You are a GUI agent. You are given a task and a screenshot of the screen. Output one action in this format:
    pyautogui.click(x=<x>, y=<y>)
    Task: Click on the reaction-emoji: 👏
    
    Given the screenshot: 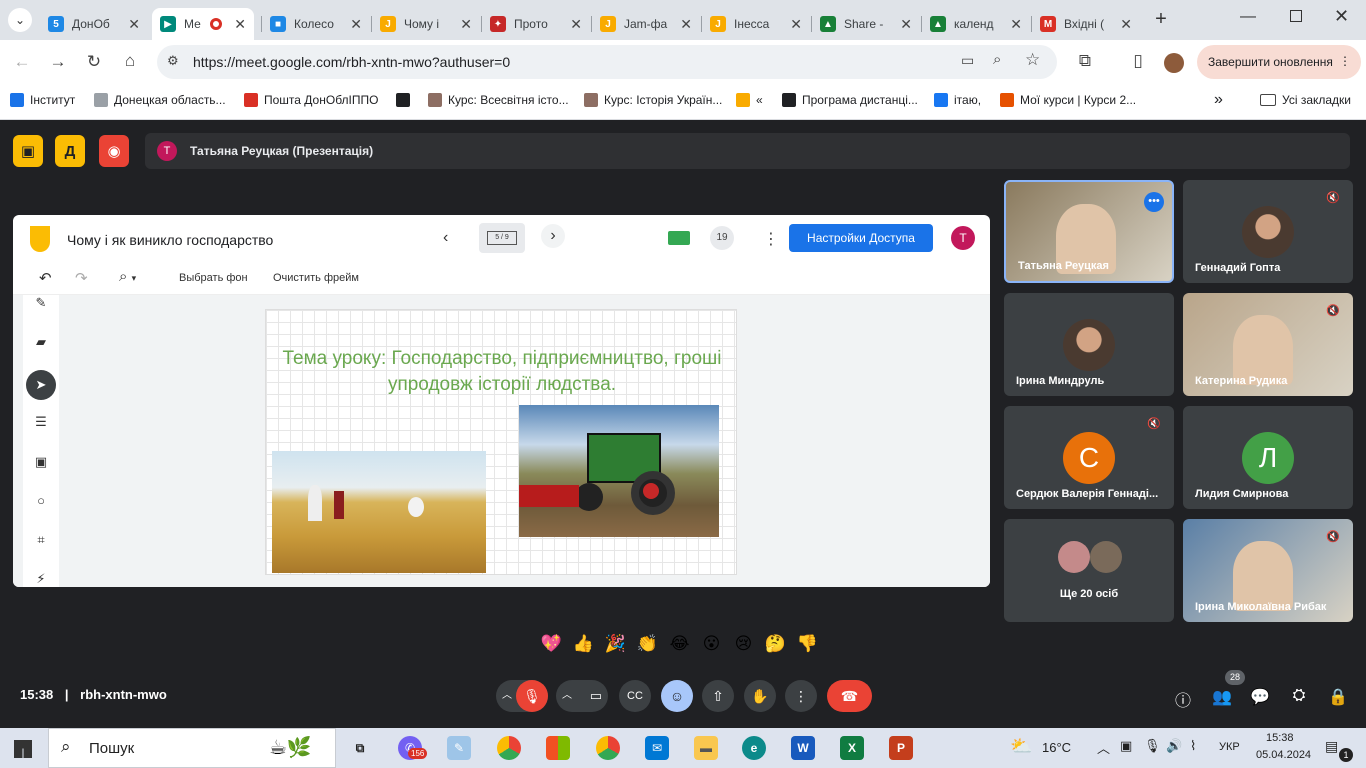 What is the action you would take?
    pyautogui.click(x=647, y=644)
    